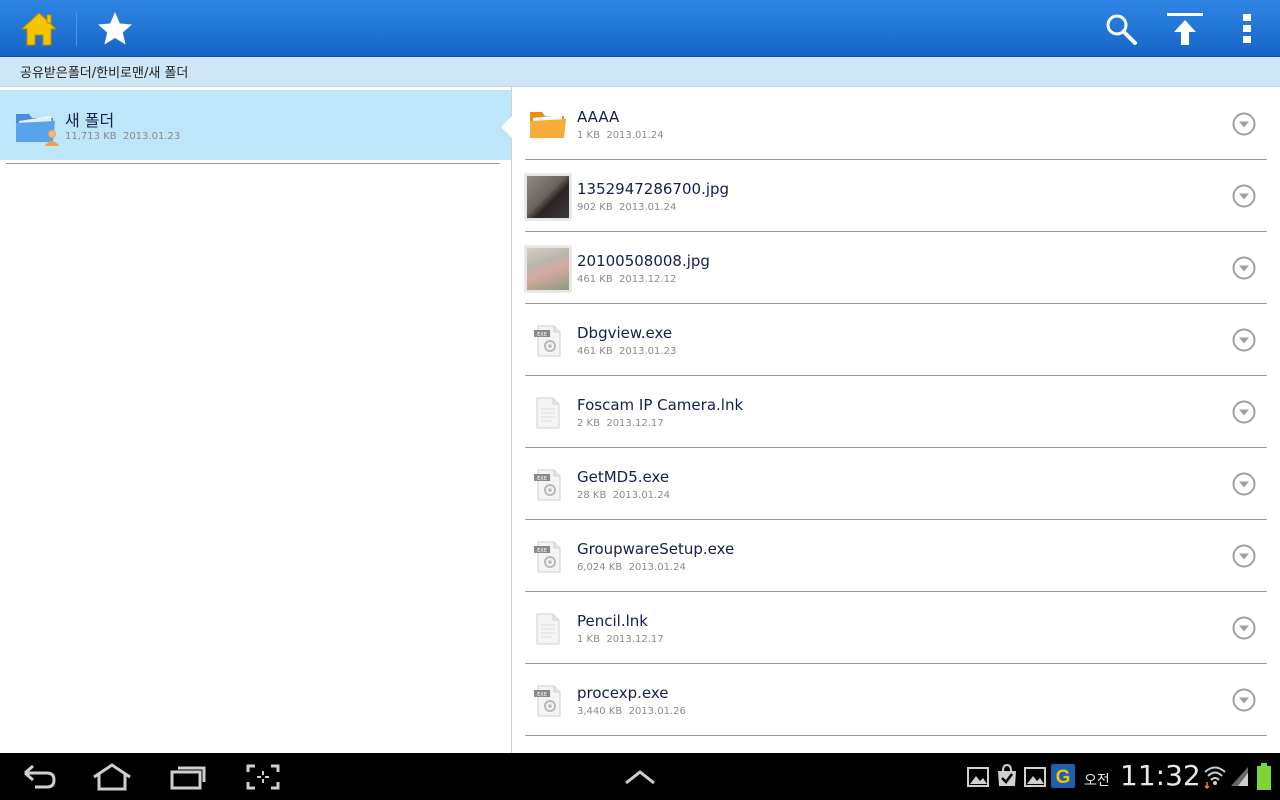  What do you see at coordinates (588, 135) in the screenshot?
I see `file-size: 1 KB` at bounding box center [588, 135].